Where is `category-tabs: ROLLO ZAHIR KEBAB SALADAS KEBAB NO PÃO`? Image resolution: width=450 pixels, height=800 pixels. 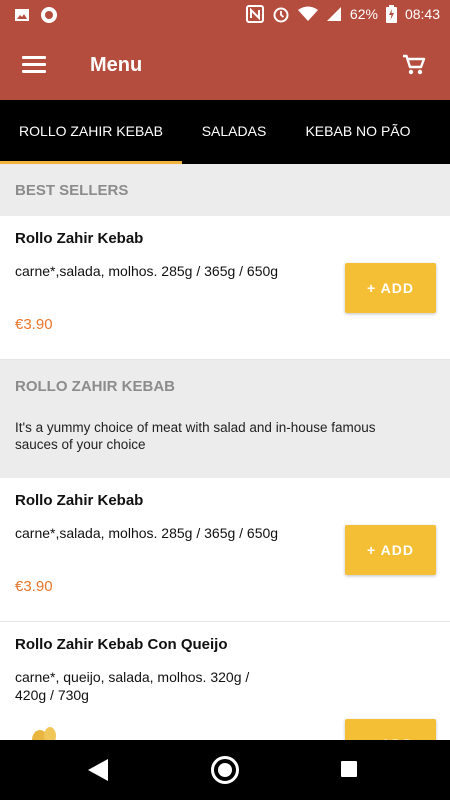
category-tabs: ROLLO ZAHIR KEBAB SALADAS KEBAB NO PÃO is located at coordinates (225, 132).